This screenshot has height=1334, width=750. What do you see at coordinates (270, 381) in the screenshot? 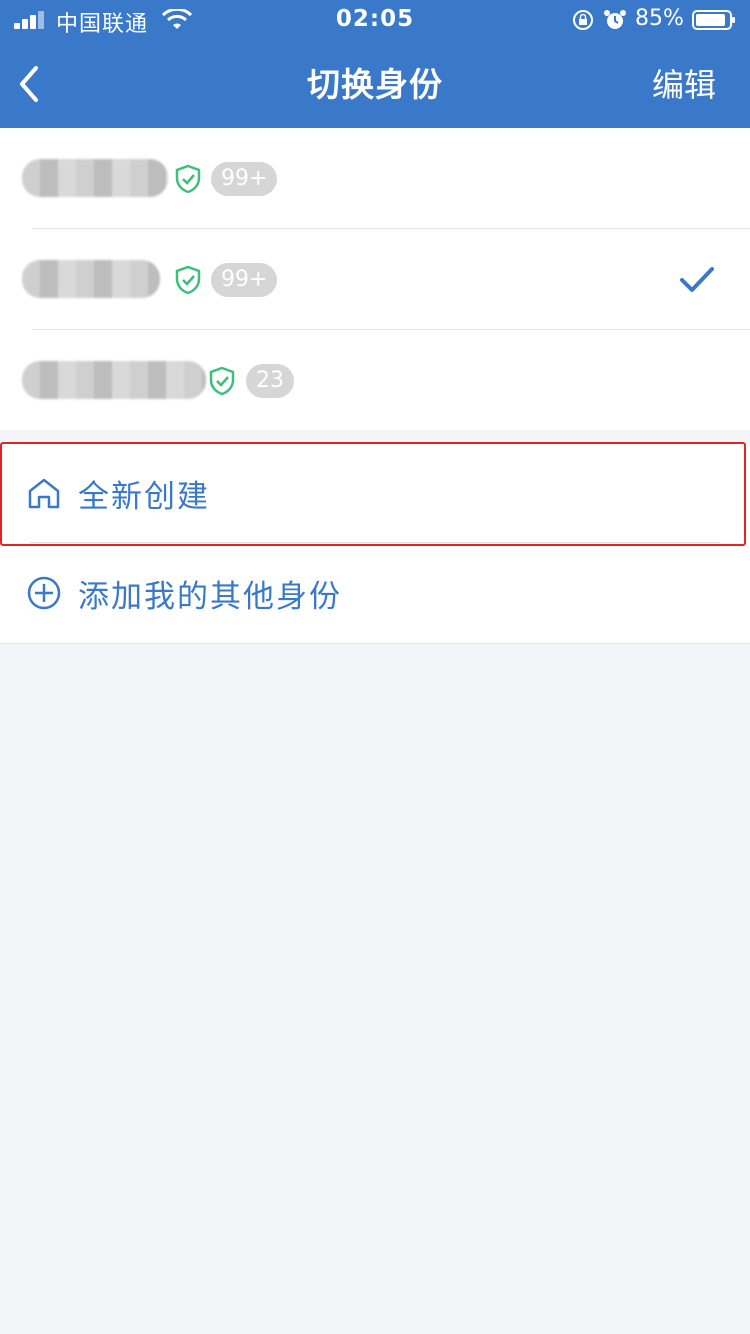
I see `unread-badge: 23` at bounding box center [270, 381].